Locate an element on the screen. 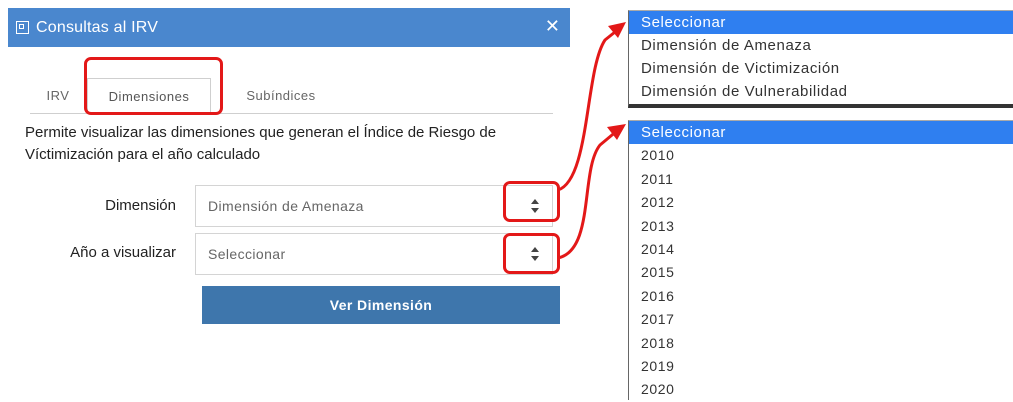 This screenshot has width=1013, height=402. year-option: 2017 is located at coordinates (821, 319).